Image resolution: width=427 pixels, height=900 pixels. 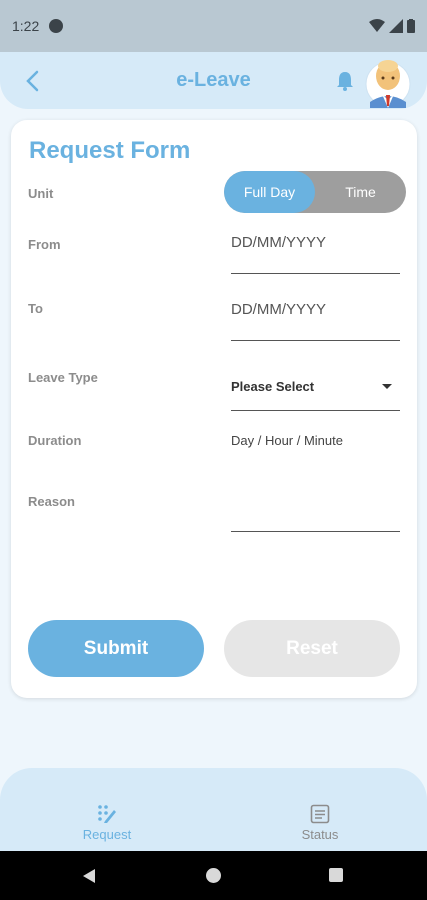 What do you see at coordinates (213, 26) in the screenshot?
I see `status-bar: 1:22` at bounding box center [213, 26].